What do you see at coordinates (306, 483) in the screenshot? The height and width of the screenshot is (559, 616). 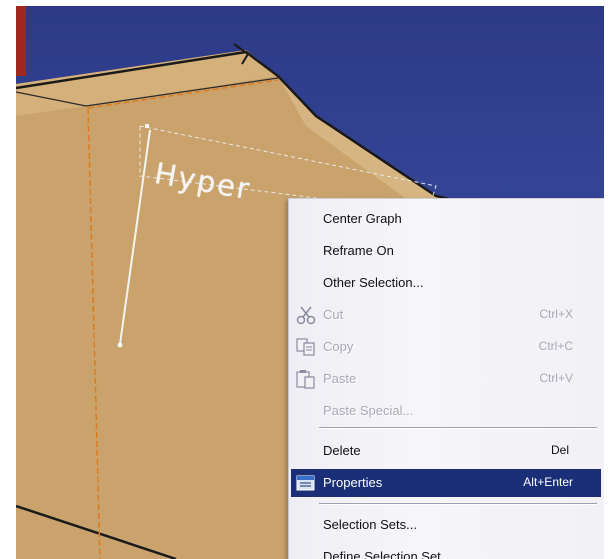 I see `properties-icon` at bounding box center [306, 483].